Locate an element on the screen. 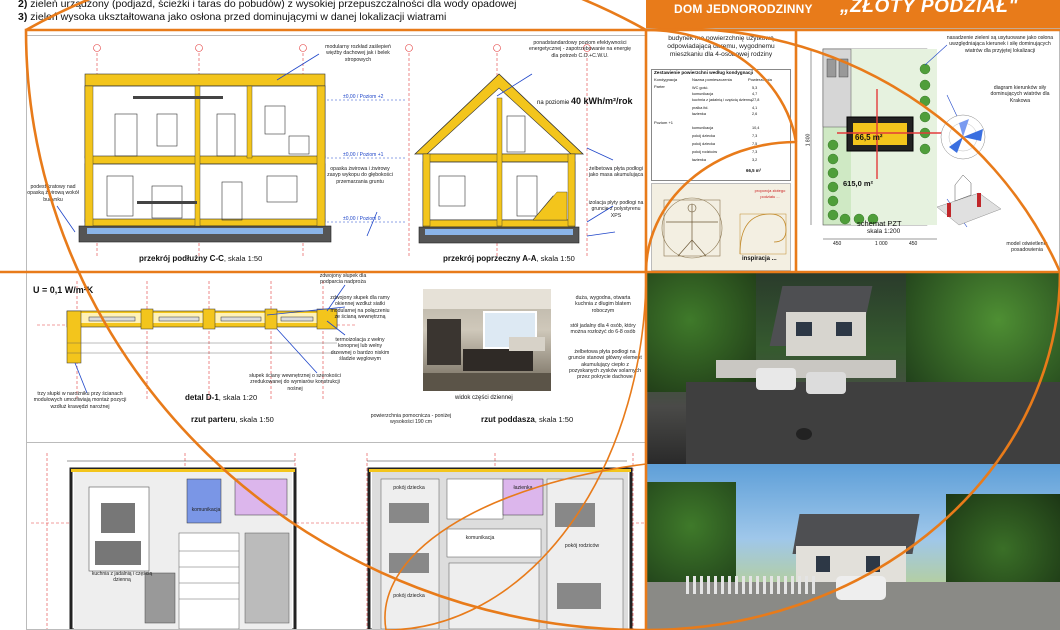  ground-floor-plan is located at coordinates (183, 548).